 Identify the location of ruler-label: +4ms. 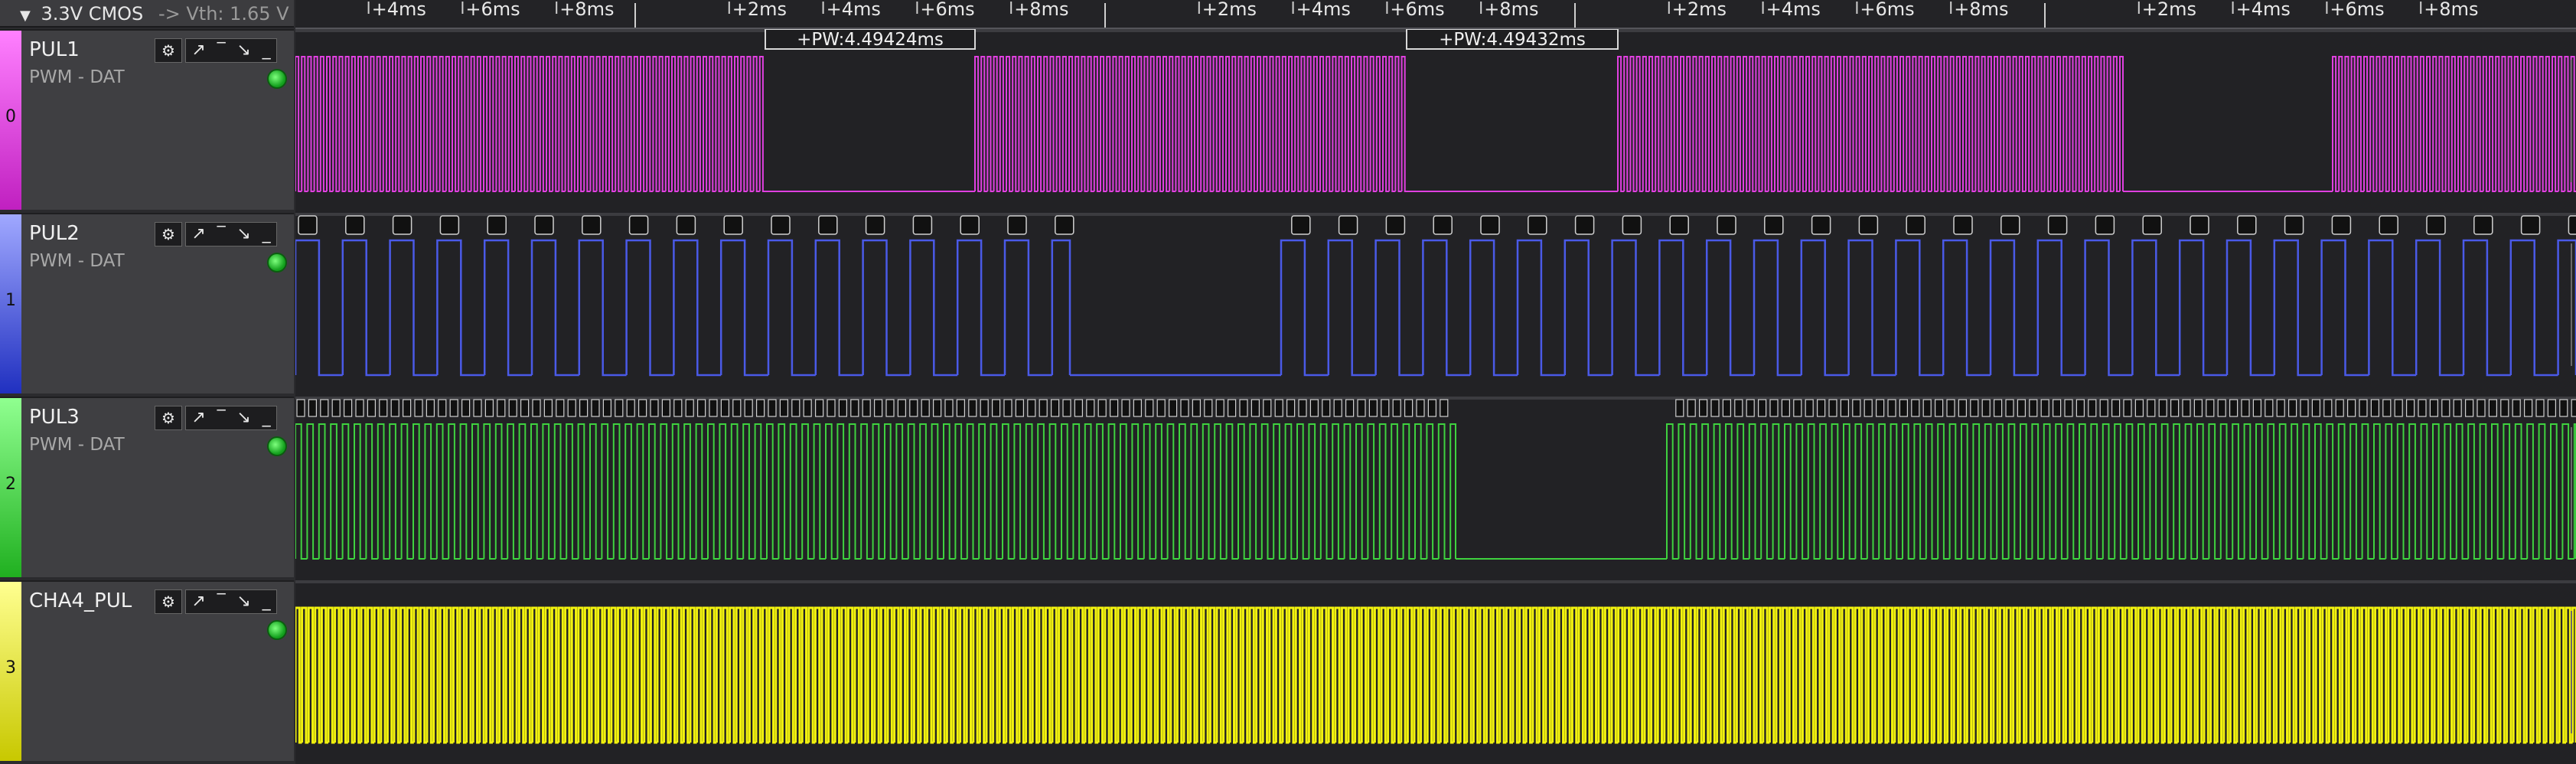
(1793, 10).